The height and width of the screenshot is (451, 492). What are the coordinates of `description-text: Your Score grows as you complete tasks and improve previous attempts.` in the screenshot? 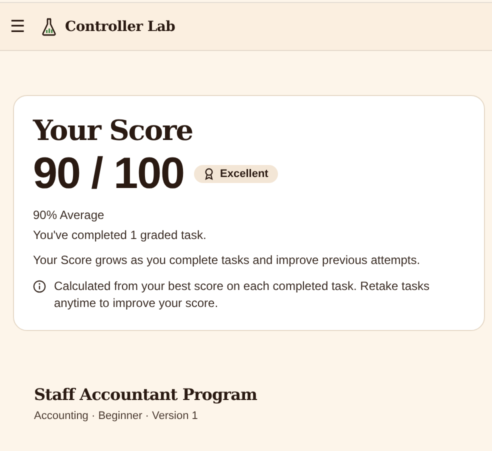 It's located at (227, 260).